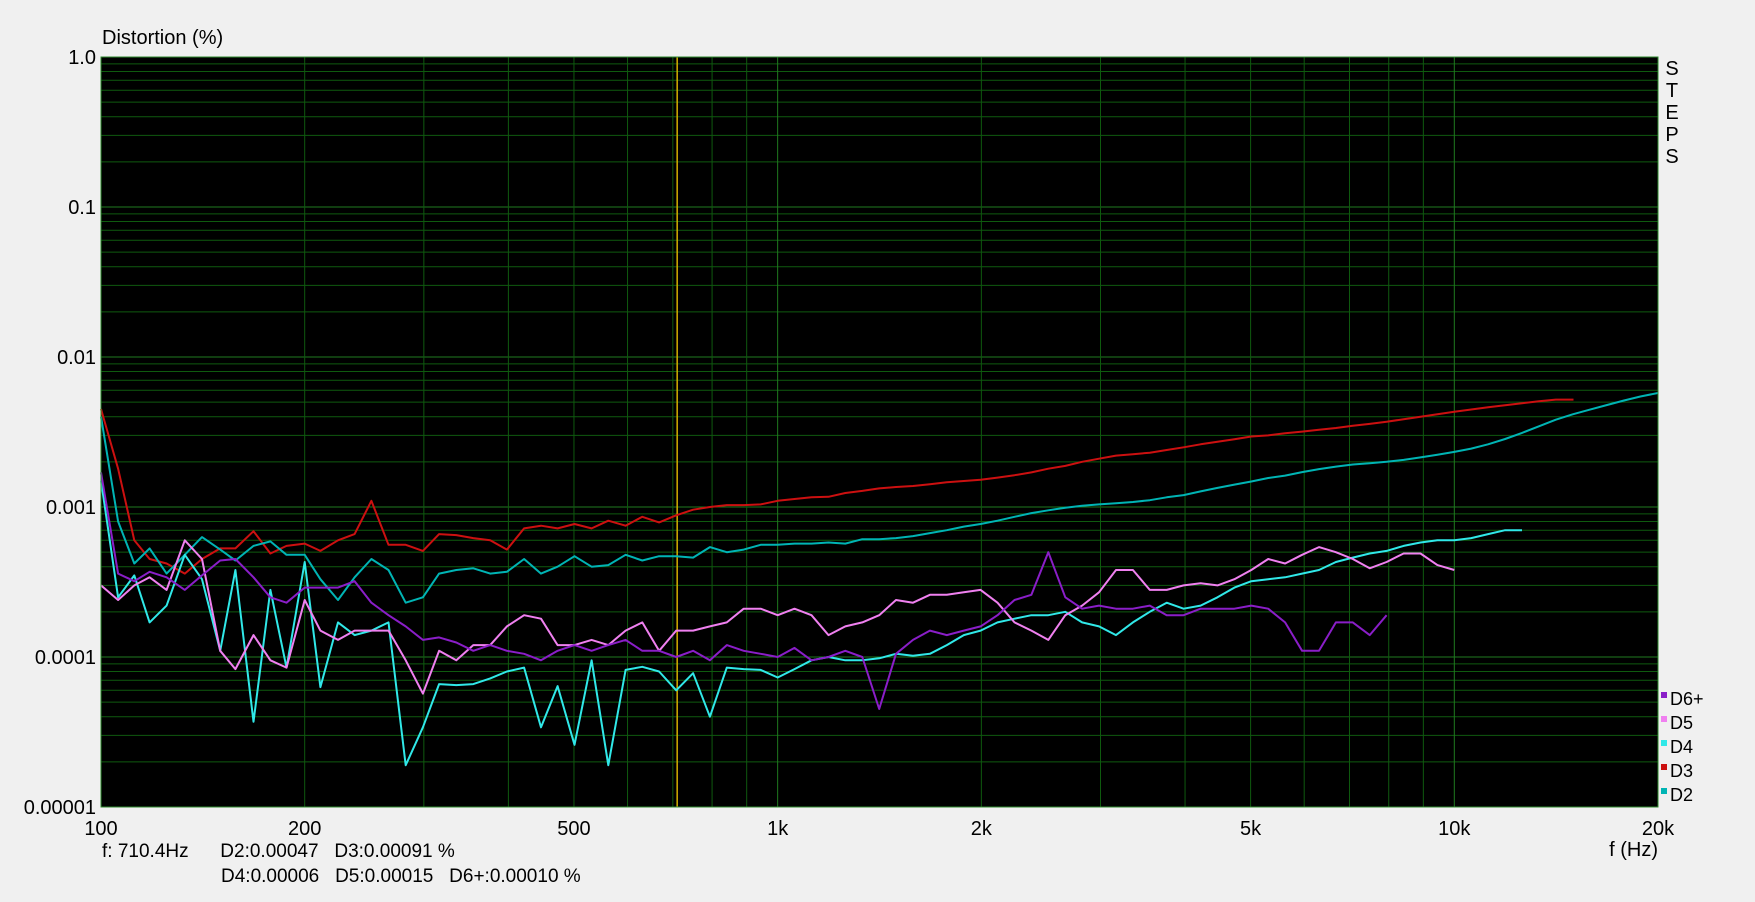 The image size is (1755, 902). I want to click on y-tick-label: 0.01, so click(76, 358).